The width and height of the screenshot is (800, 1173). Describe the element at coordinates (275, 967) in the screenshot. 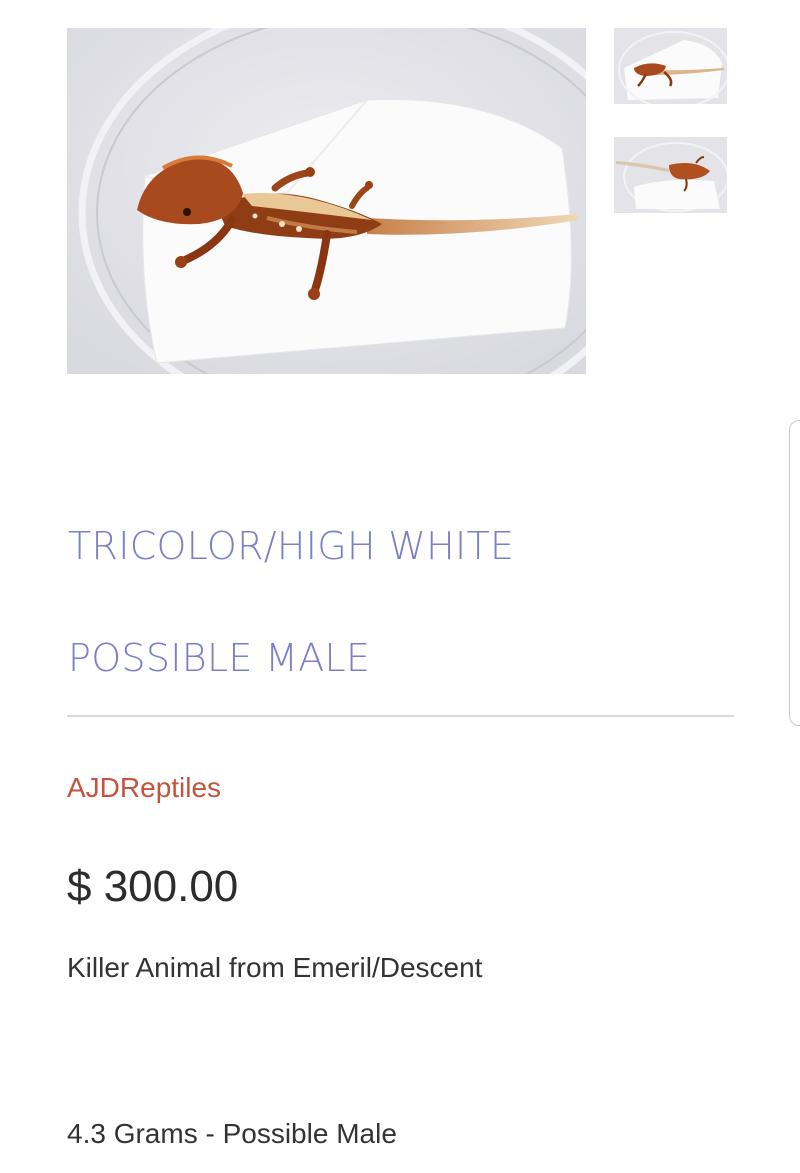

I see `product-description: Killer Animal from Emeril/Descent` at that location.